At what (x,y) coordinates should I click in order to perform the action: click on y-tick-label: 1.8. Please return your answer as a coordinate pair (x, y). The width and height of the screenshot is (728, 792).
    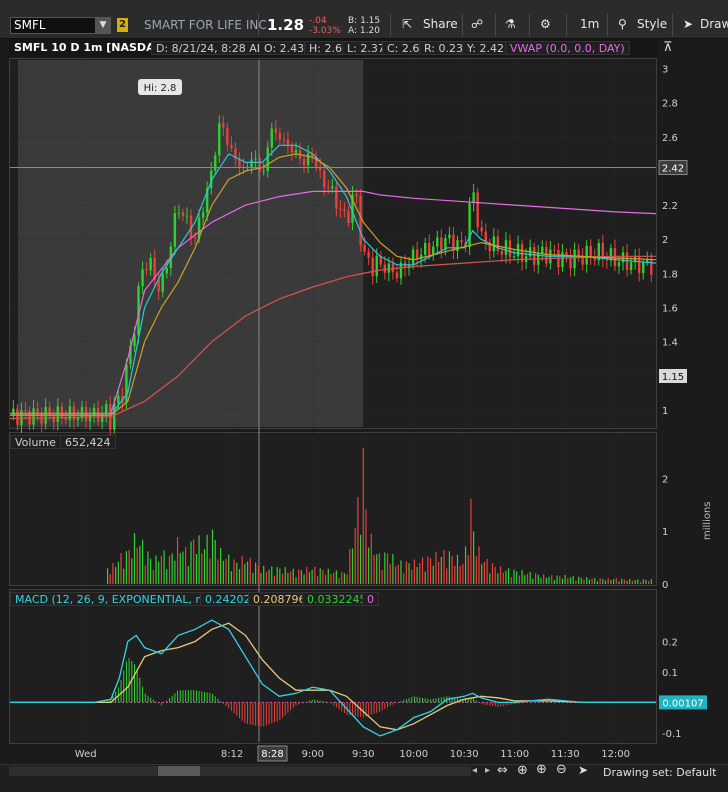
    Looking at the image, I should click on (670, 274).